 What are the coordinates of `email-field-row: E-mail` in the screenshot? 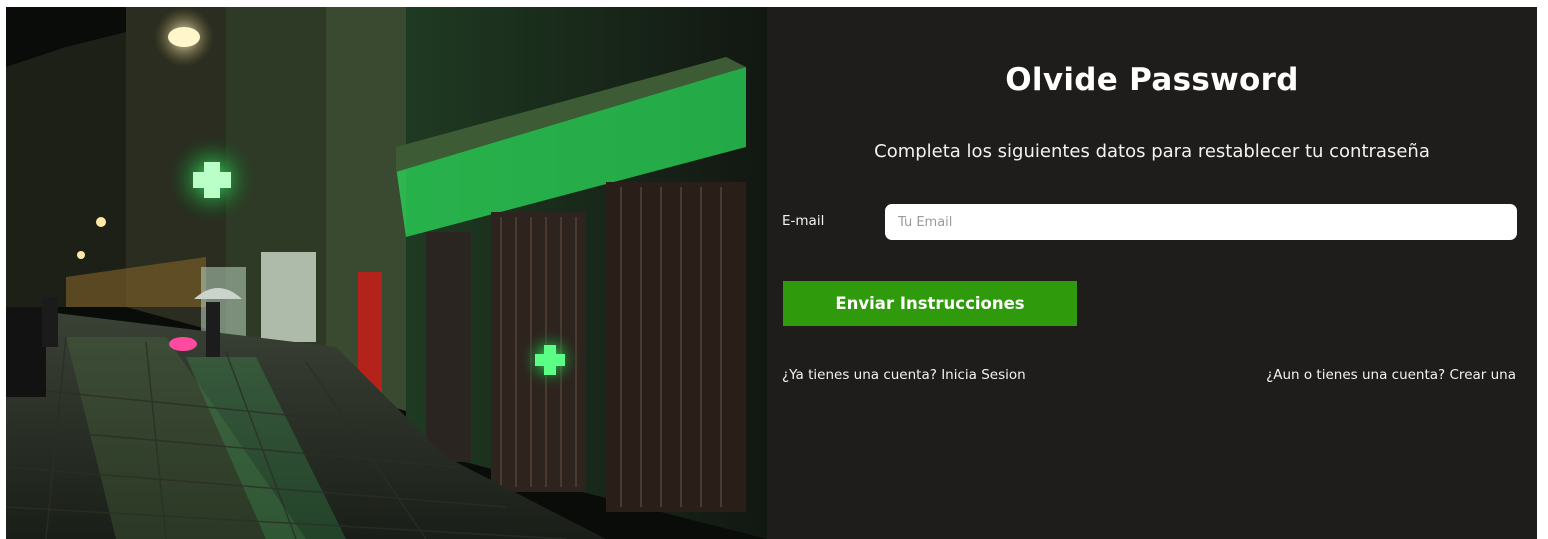 It's located at (1153, 223).